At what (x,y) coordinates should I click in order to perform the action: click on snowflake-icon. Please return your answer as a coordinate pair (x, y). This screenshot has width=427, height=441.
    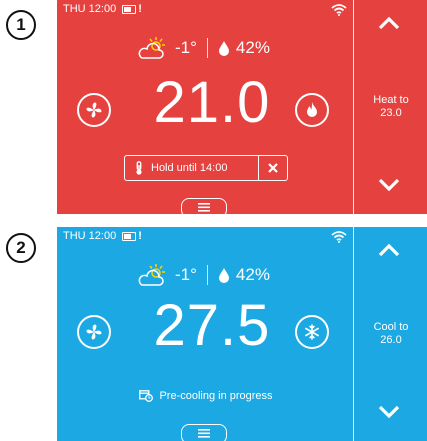
    Looking at the image, I should click on (312, 332).